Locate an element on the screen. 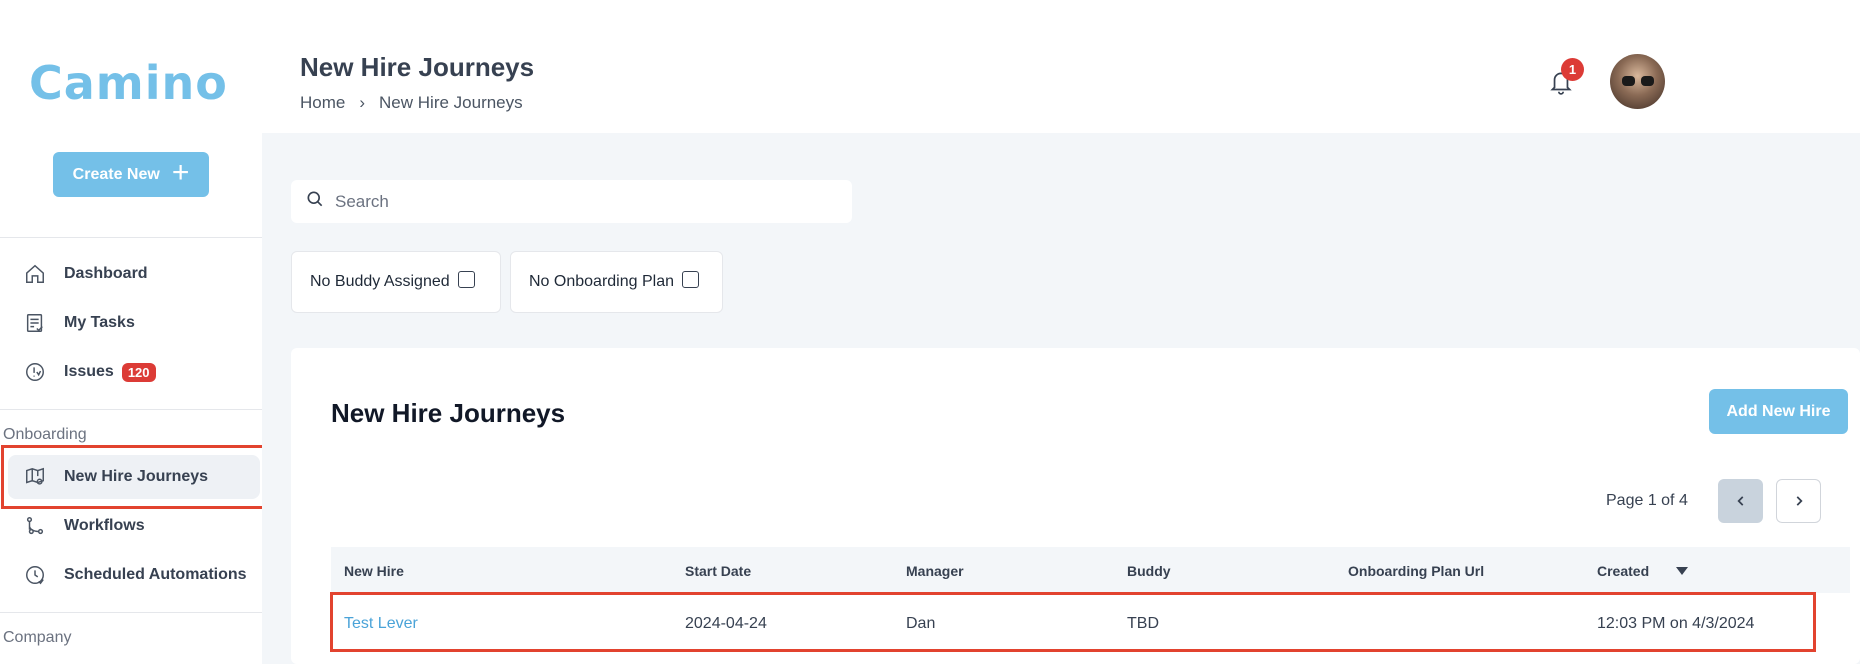 This screenshot has height=664, width=1860. breadcrumb: Home › New Hire Journeys is located at coordinates (411, 103).